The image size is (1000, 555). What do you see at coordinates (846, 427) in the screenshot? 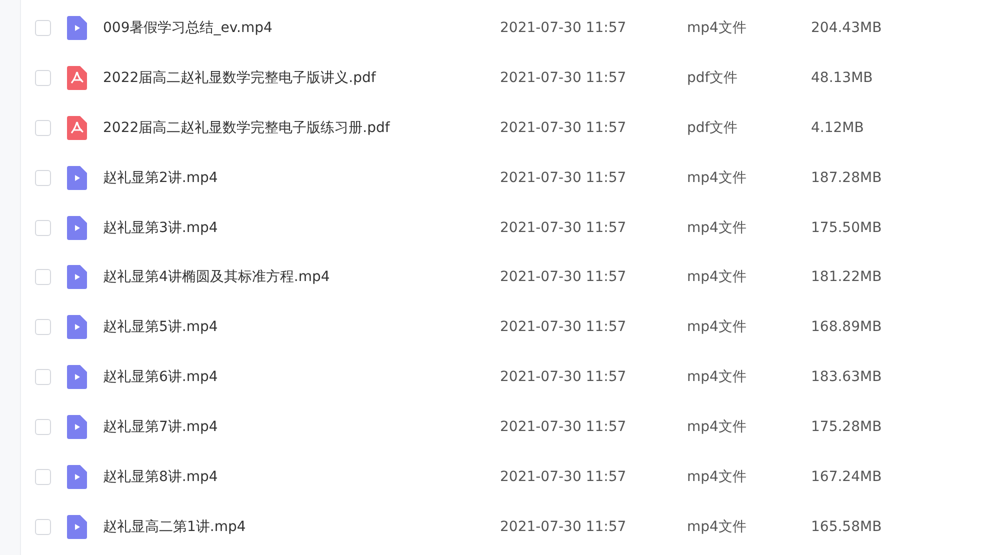
I see `file-size: 175.28MB` at bounding box center [846, 427].